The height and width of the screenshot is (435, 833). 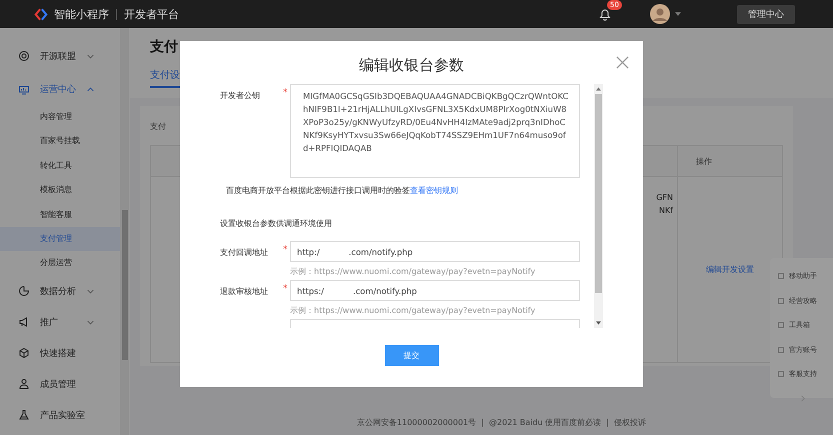 What do you see at coordinates (502, 422) in the screenshot?
I see `footer-text: 京公网安备11000002000001号 | @2021 Baidu 使用百度前必读 | 侵权投诉` at bounding box center [502, 422].